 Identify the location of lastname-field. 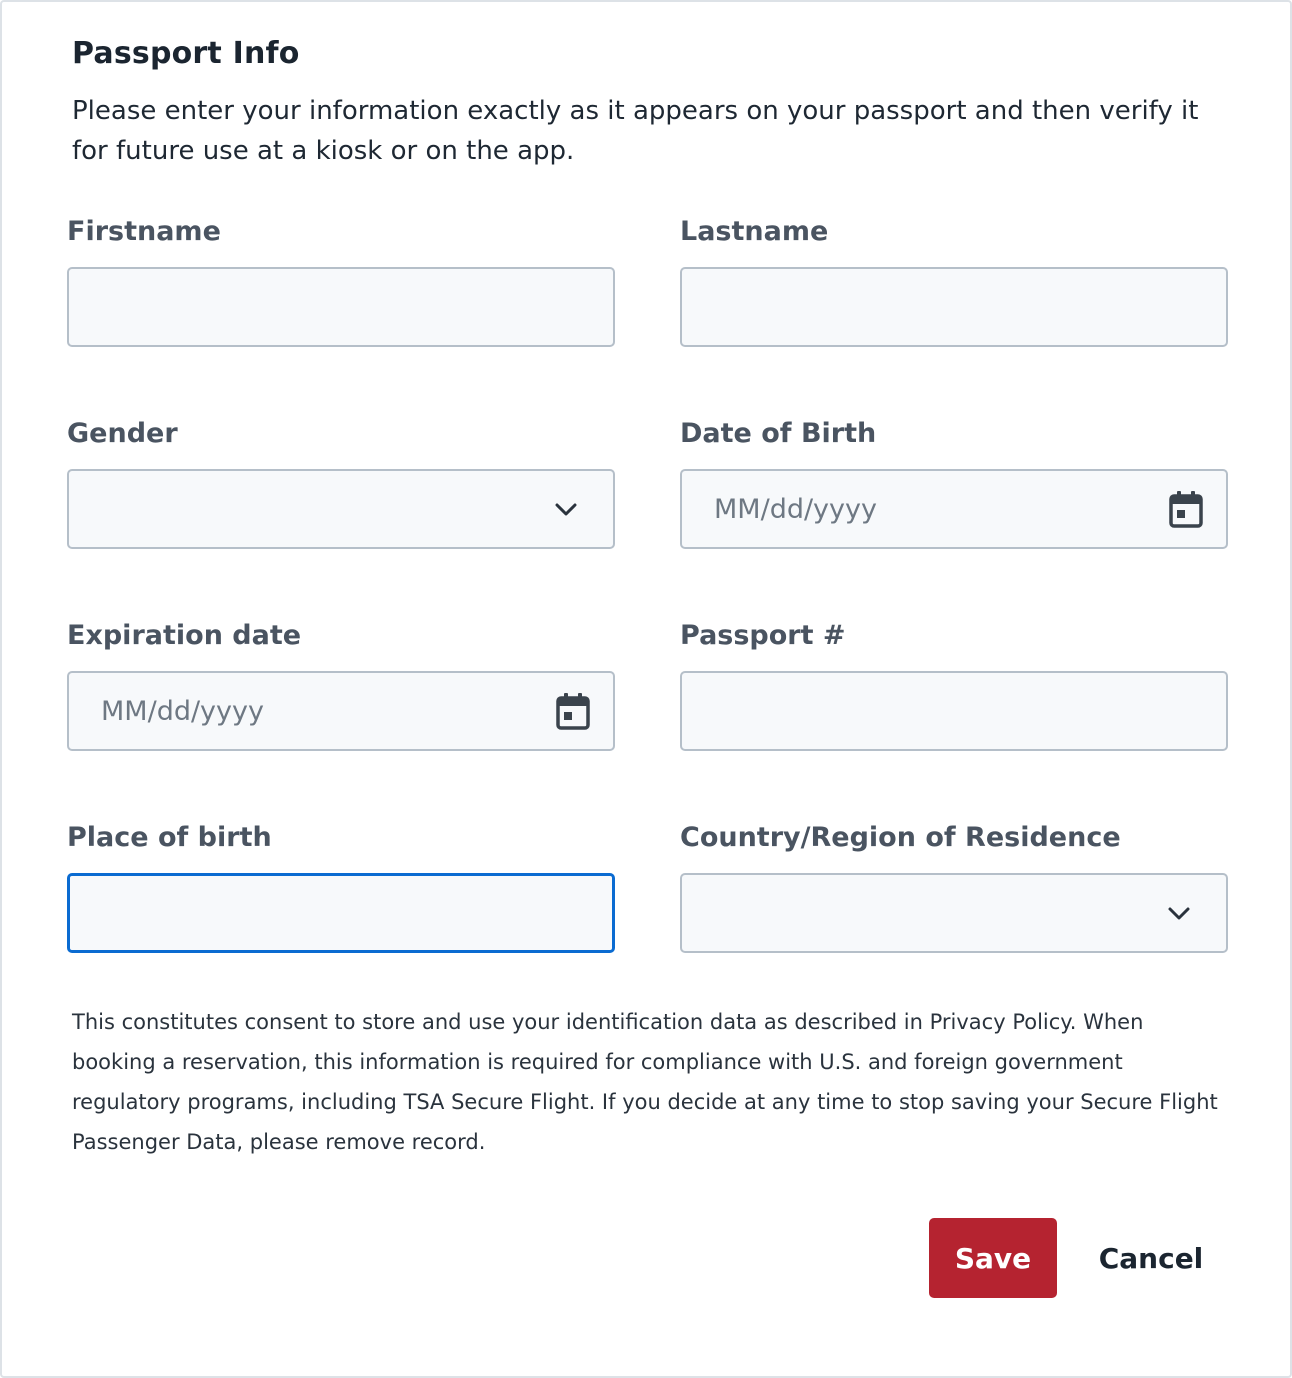
(954, 307).